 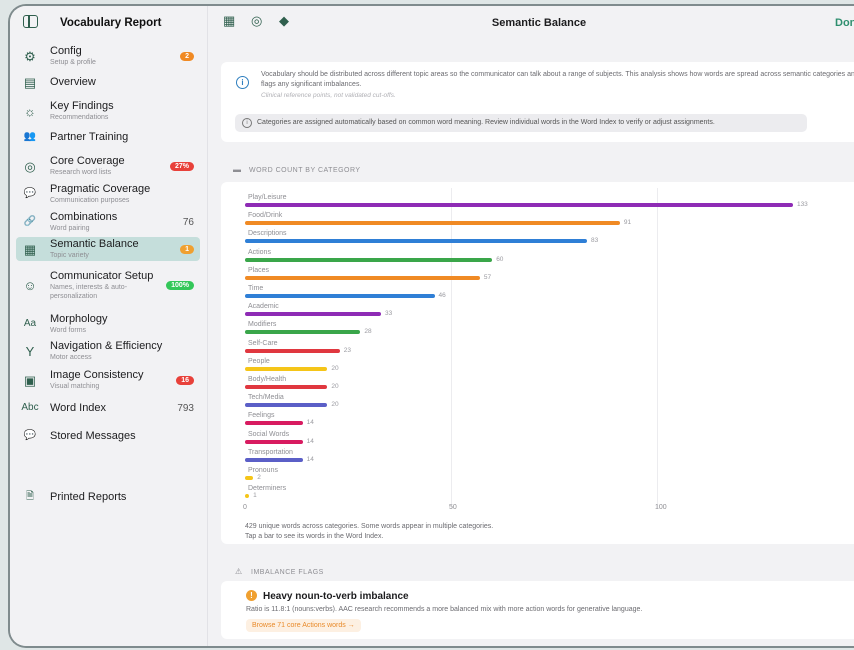 I want to click on category-label: Transportation, so click(x=270, y=452).